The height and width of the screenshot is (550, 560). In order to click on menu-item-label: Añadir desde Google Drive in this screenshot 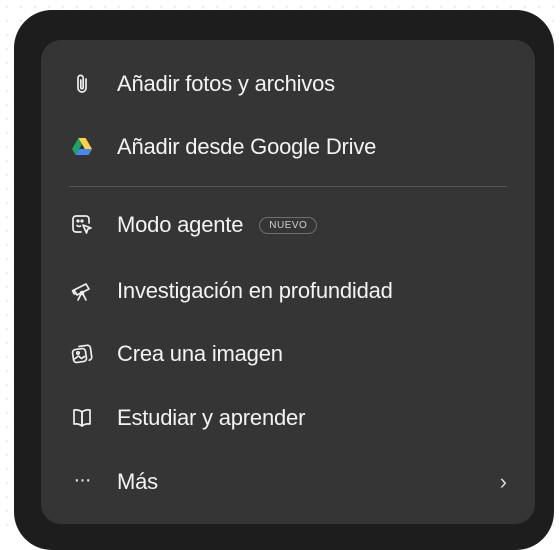, I will do `click(247, 146)`.